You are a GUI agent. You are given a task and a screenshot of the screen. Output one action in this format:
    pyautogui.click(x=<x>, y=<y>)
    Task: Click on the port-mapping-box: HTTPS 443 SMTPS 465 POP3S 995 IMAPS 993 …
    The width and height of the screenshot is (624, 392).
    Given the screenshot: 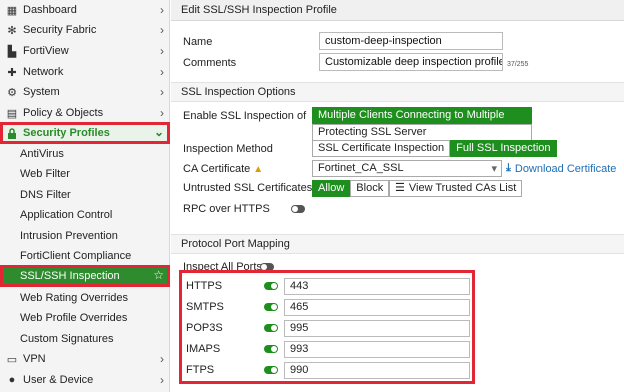 What is the action you would take?
    pyautogui.click(x=327, y=327)
    